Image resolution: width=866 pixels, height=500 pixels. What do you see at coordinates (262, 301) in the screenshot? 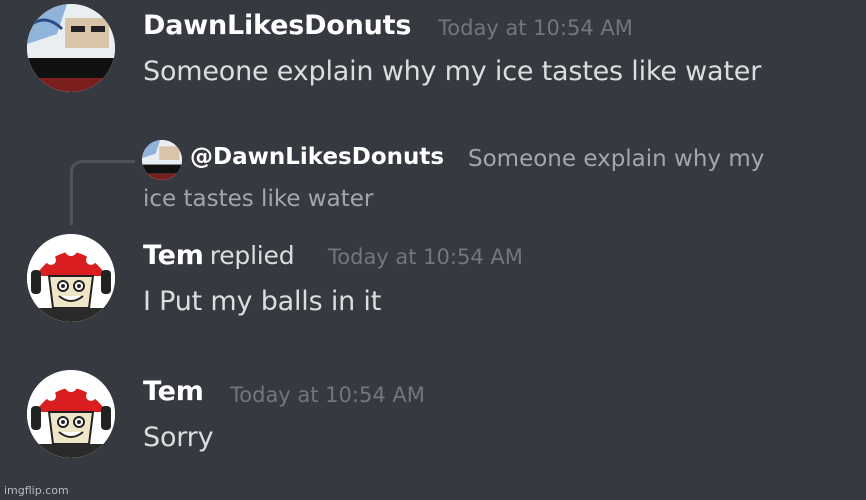
I see `message-content: I Put my balls in it` at bounding box center [262, 301].